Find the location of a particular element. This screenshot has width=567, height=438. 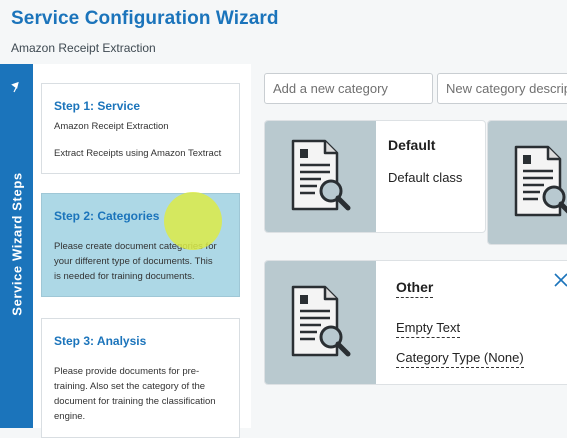

step-description: training. Also set the category of the is located at coordinates (130, 386).